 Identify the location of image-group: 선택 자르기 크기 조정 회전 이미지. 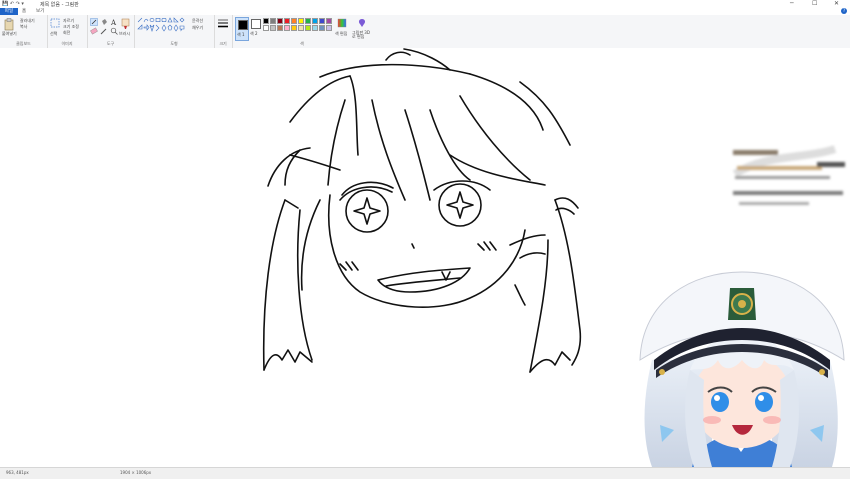
(67, 31).